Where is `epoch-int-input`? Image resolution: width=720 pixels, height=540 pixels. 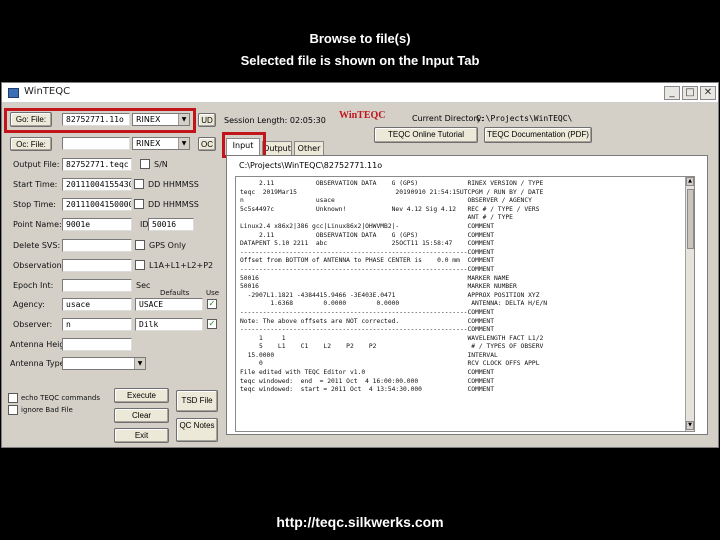
epoch-int-input is located at coordinates (97, 285).